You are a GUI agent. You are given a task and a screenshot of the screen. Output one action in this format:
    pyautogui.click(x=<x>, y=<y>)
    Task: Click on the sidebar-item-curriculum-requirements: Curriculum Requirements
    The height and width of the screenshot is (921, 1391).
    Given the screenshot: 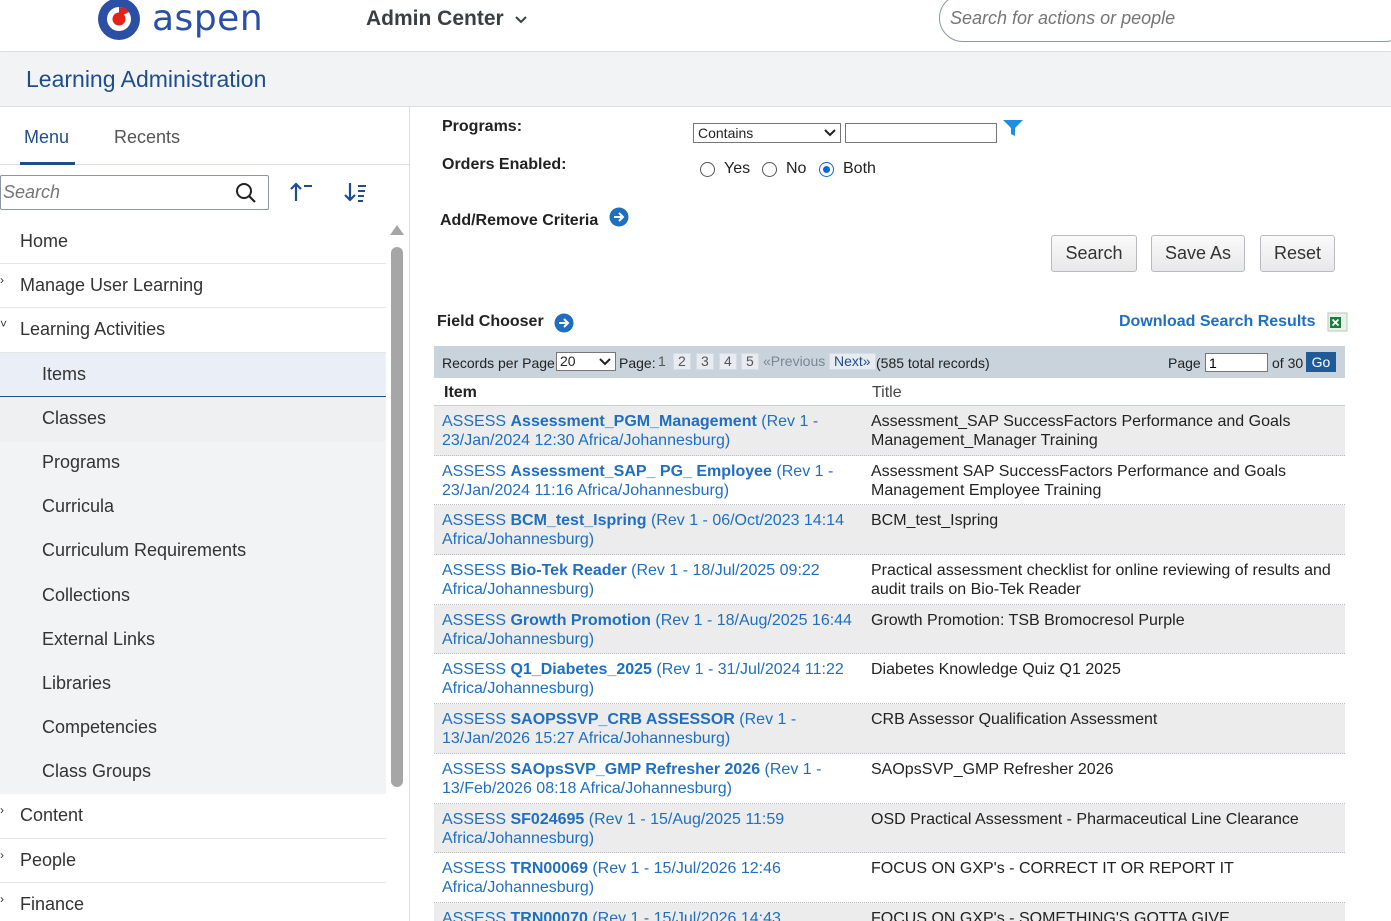 What is the action you would take?
    pyautogui.click(x=193, y=551)
    